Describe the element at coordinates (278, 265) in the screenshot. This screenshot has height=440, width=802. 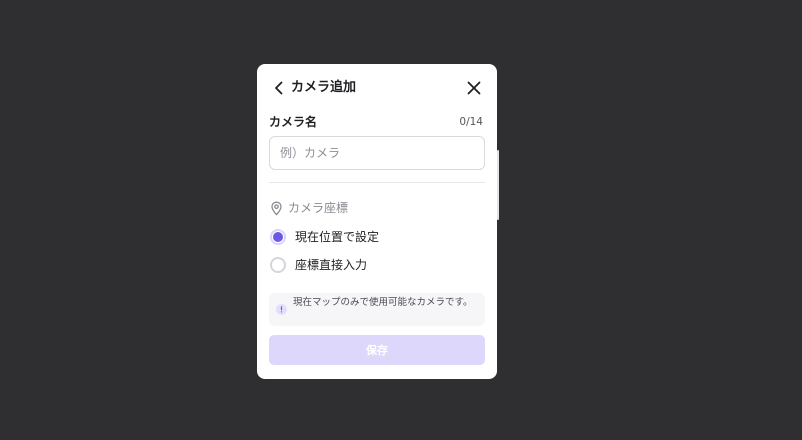
I see `radio-button-unselected` at that location.